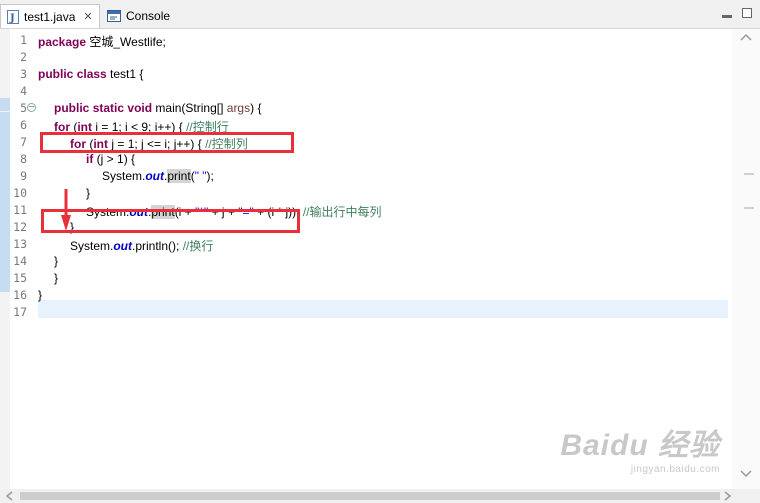 The image size is (760, 503). I want to click on line-number: 11, so click(20, 210).